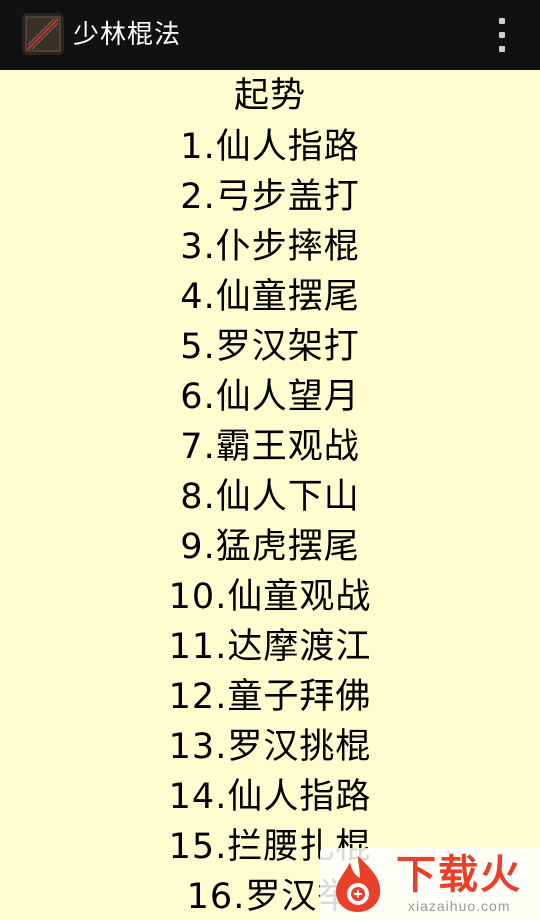 The width and height of the screenshot is (540, 920). What do you see at coordinates (270, 697) in the screenshot?
I see `list-item: 12.童子拜佛` at bounding box center [270, 697].